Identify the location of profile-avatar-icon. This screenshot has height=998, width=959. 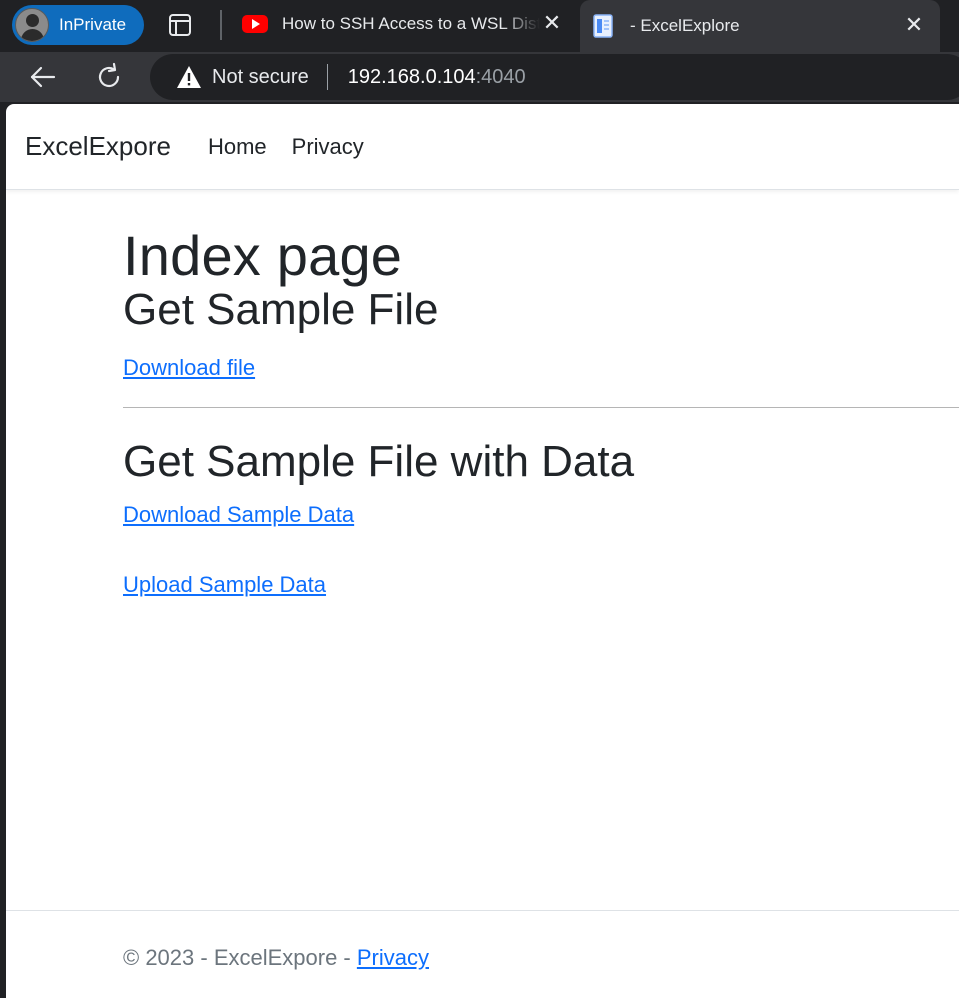
(32, 25).